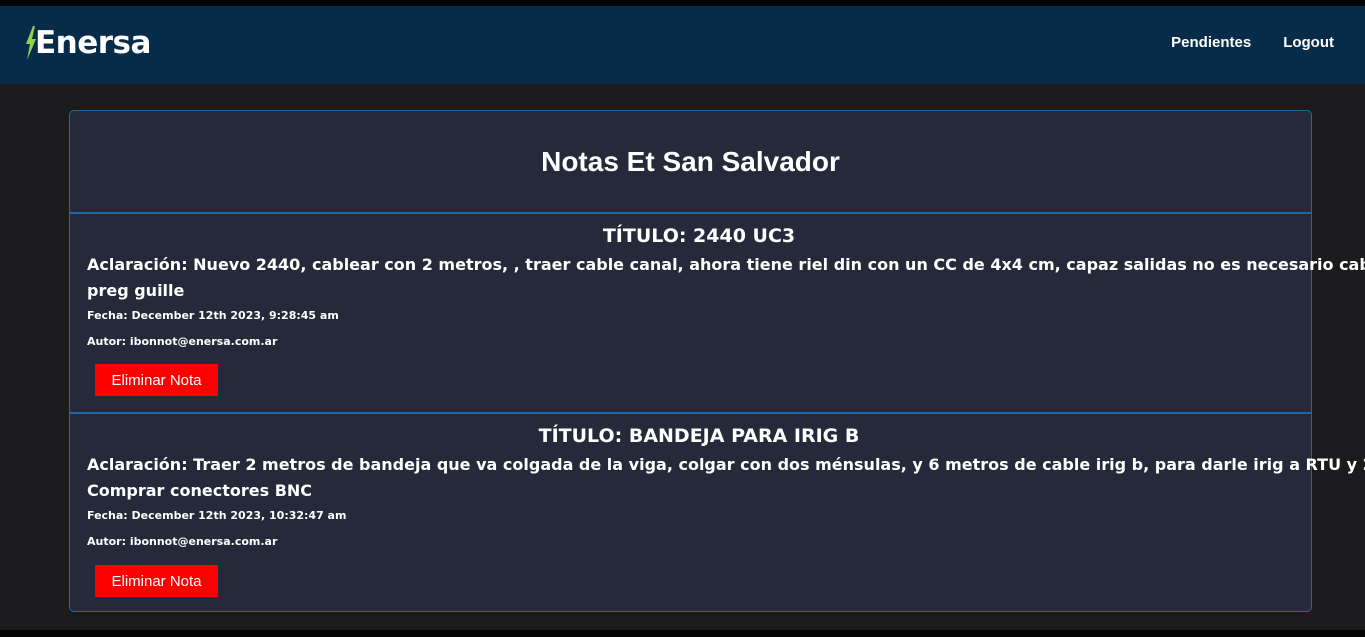  Describe the element at coordinates (682, 633) in the screenshot. I see `window-bottom-strip` at that location.